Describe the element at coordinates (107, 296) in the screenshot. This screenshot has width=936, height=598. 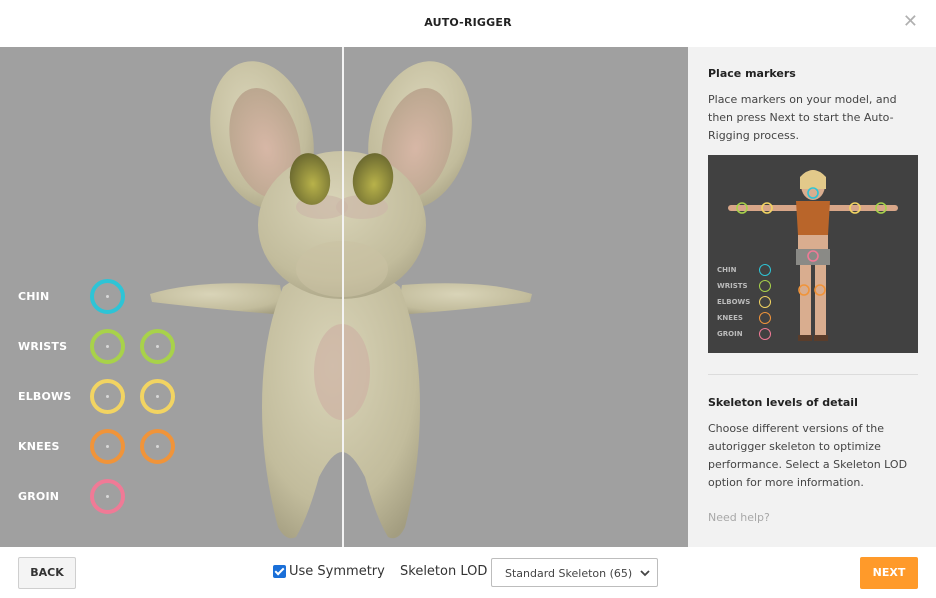
I see `chin-marker` at that location.